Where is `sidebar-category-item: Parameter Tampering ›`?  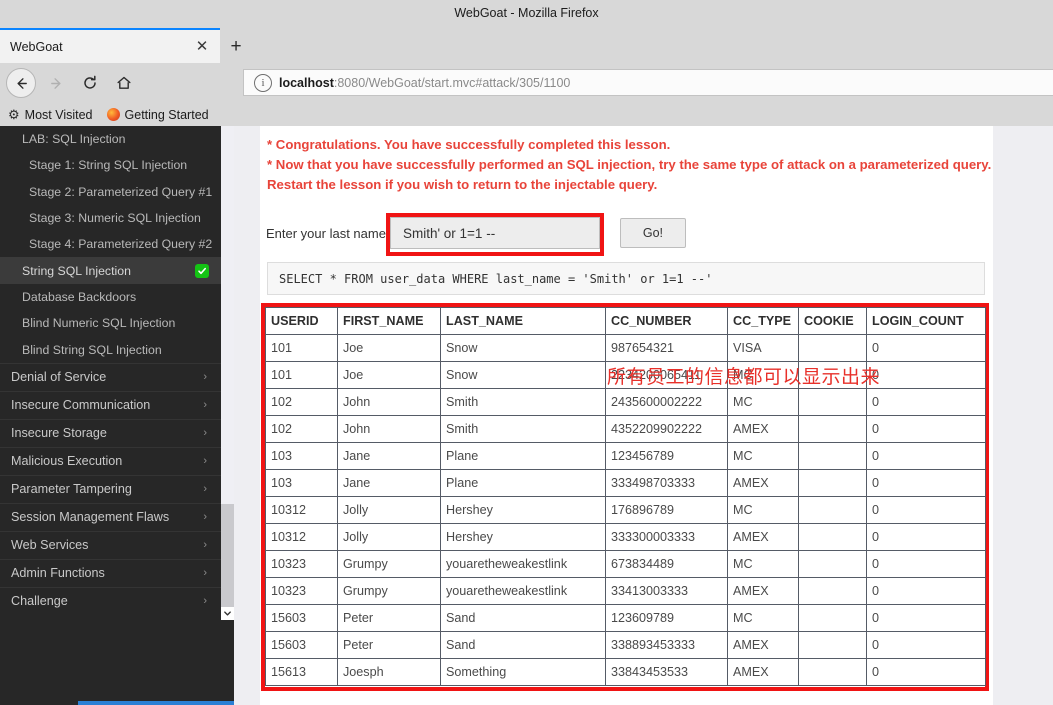
sidebar-category-item: Parameter Tampering › is located at coordinates (110, 488).